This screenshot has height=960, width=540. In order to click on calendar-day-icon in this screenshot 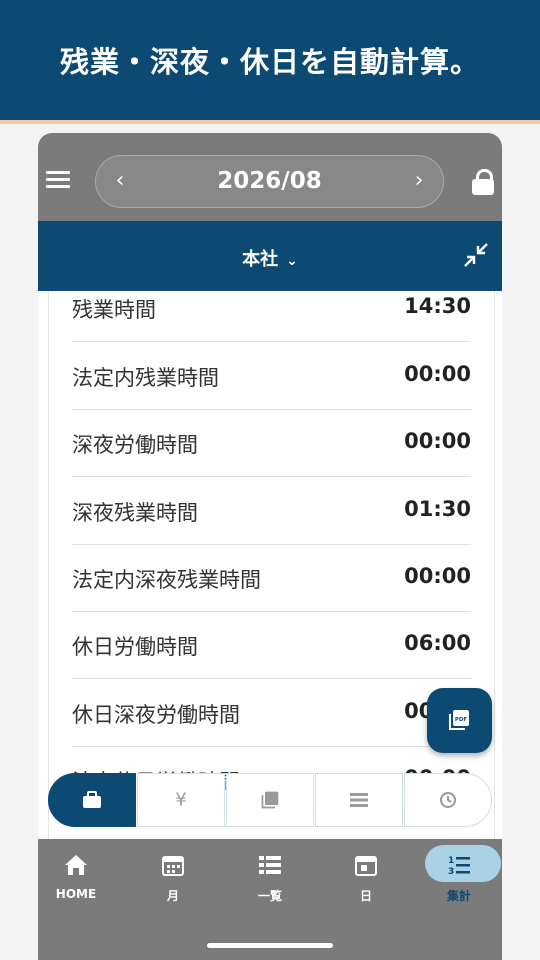, I will do `click(366, 866)`.